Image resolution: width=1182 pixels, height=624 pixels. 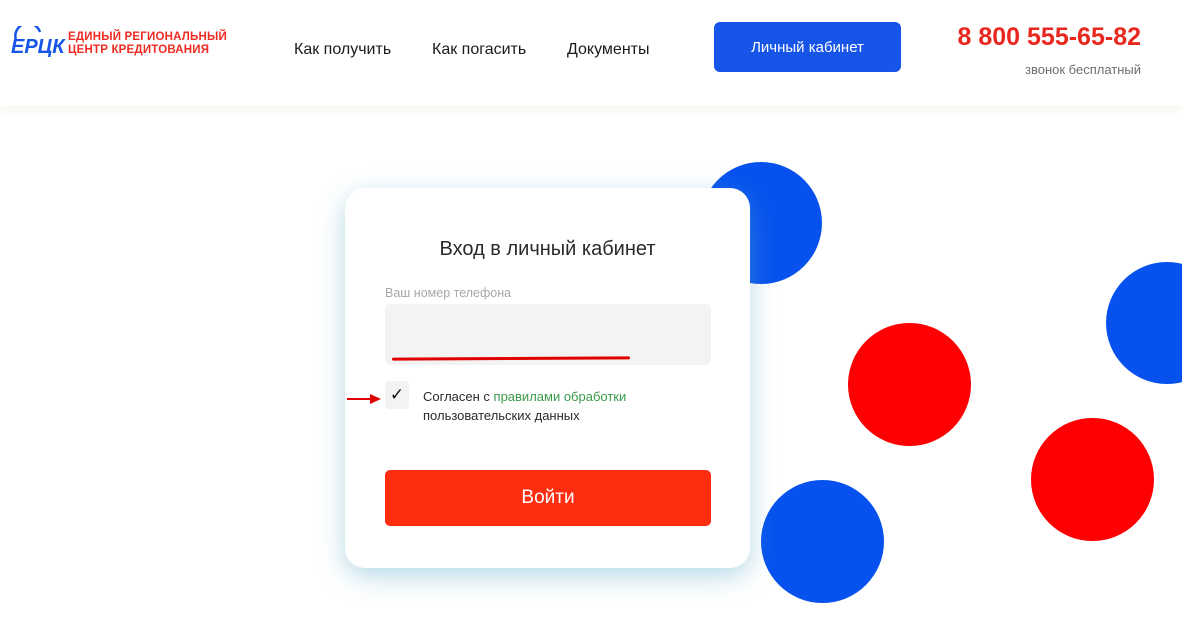 What do you see at coordinates (397, 395) in the screenshot?
I see `consent-checkbox: ✓` at bounding box center [397, 395].